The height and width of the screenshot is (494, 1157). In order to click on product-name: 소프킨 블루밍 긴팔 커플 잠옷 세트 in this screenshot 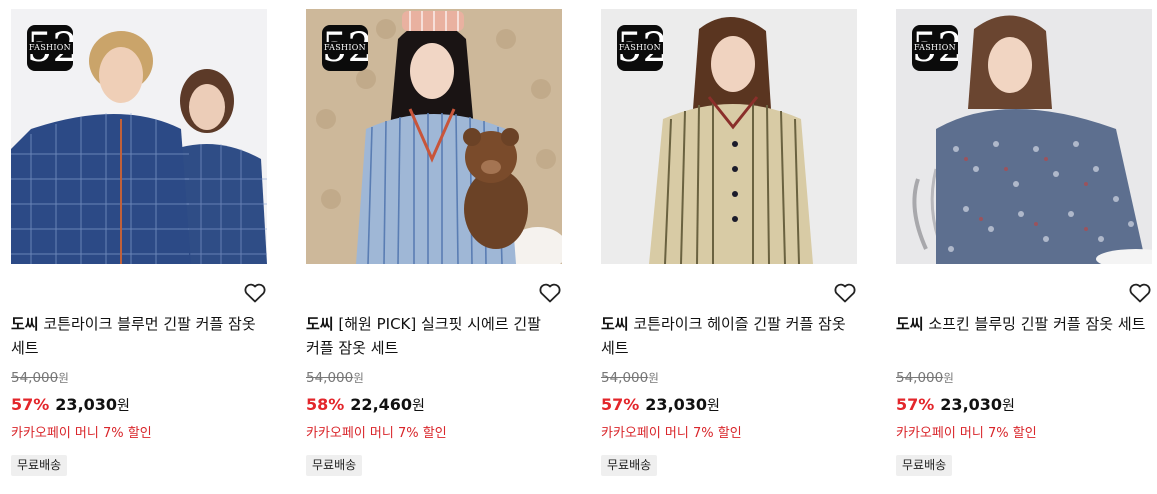, I will do `click(1034, 324)`.